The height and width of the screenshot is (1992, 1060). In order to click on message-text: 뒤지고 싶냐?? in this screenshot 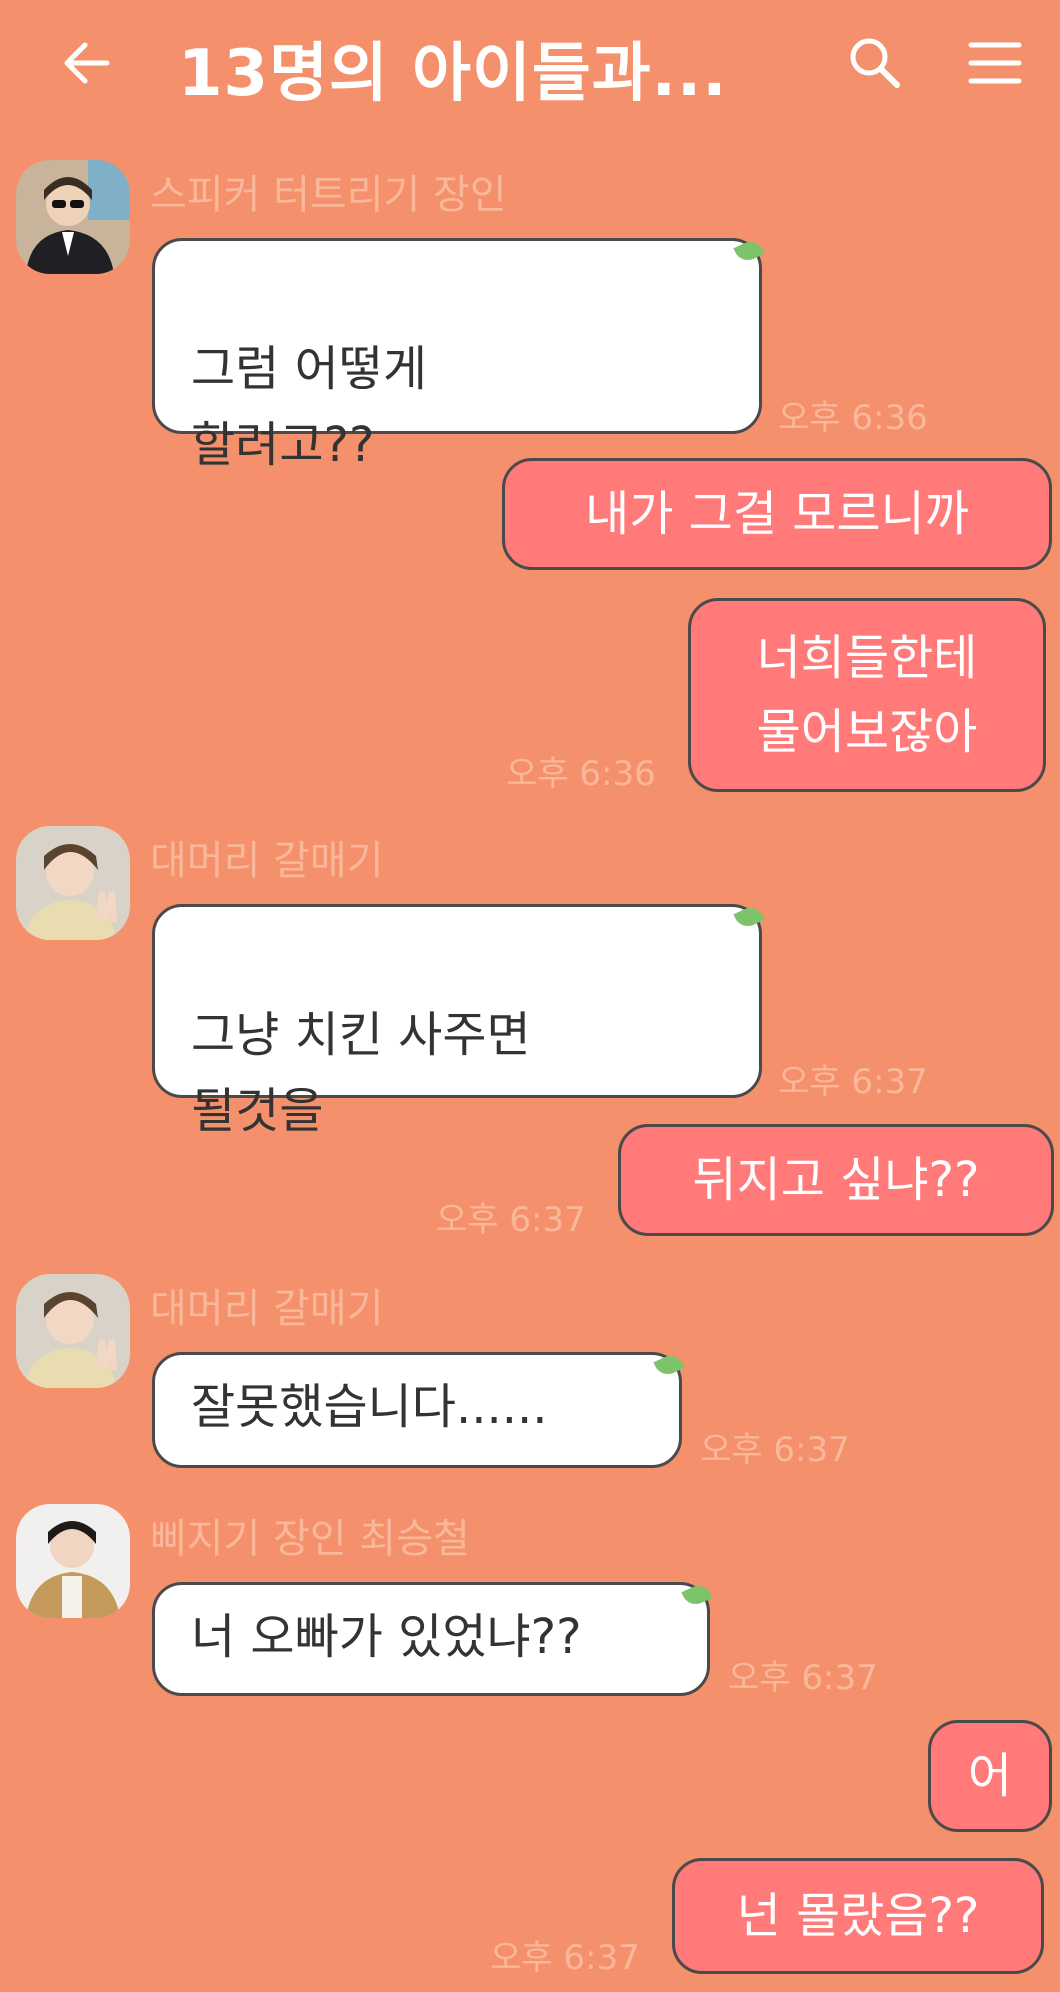, I will do `click(836, 1180)`.